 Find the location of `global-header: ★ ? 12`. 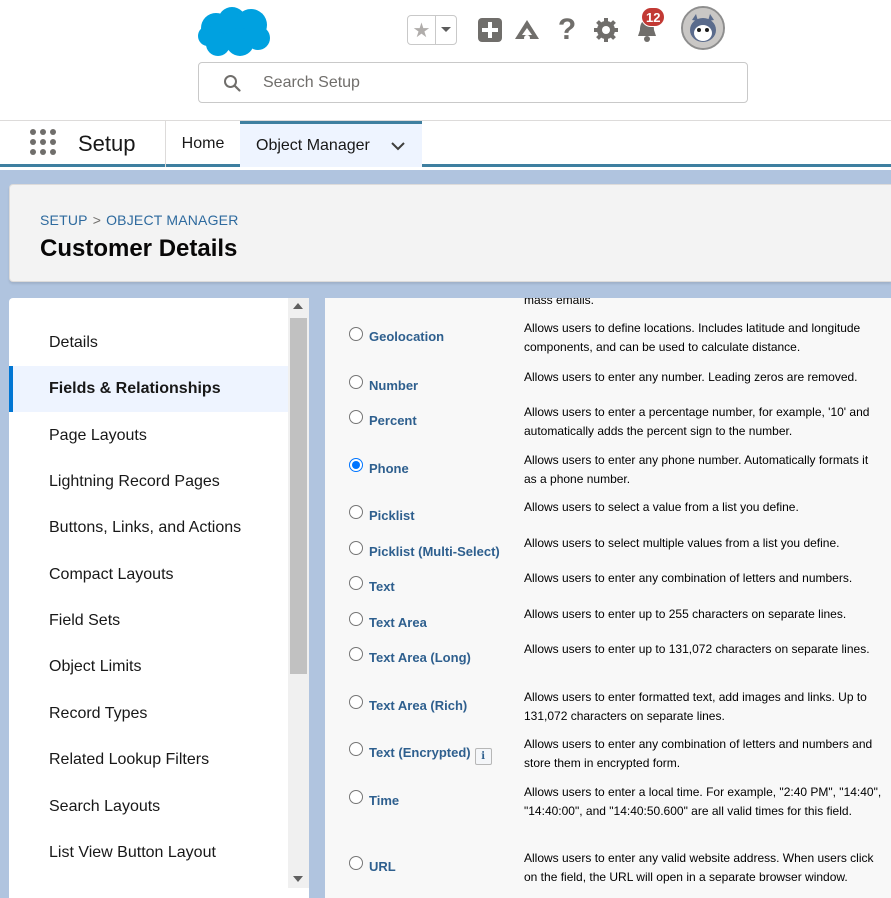

global-header: ★ ? 12 is located at coordinates (445, 60).